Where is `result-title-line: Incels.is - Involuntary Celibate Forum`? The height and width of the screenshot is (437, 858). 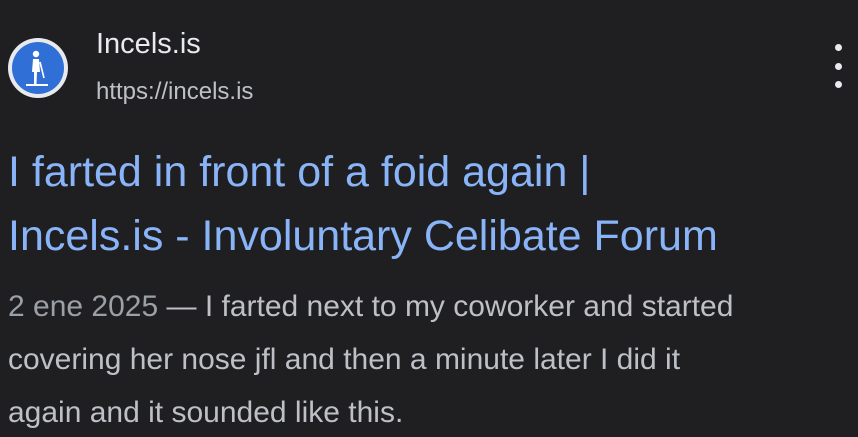
result-title-line: Incels.is - Involuntary Celibate Forum is located at coordinates (363, 236).